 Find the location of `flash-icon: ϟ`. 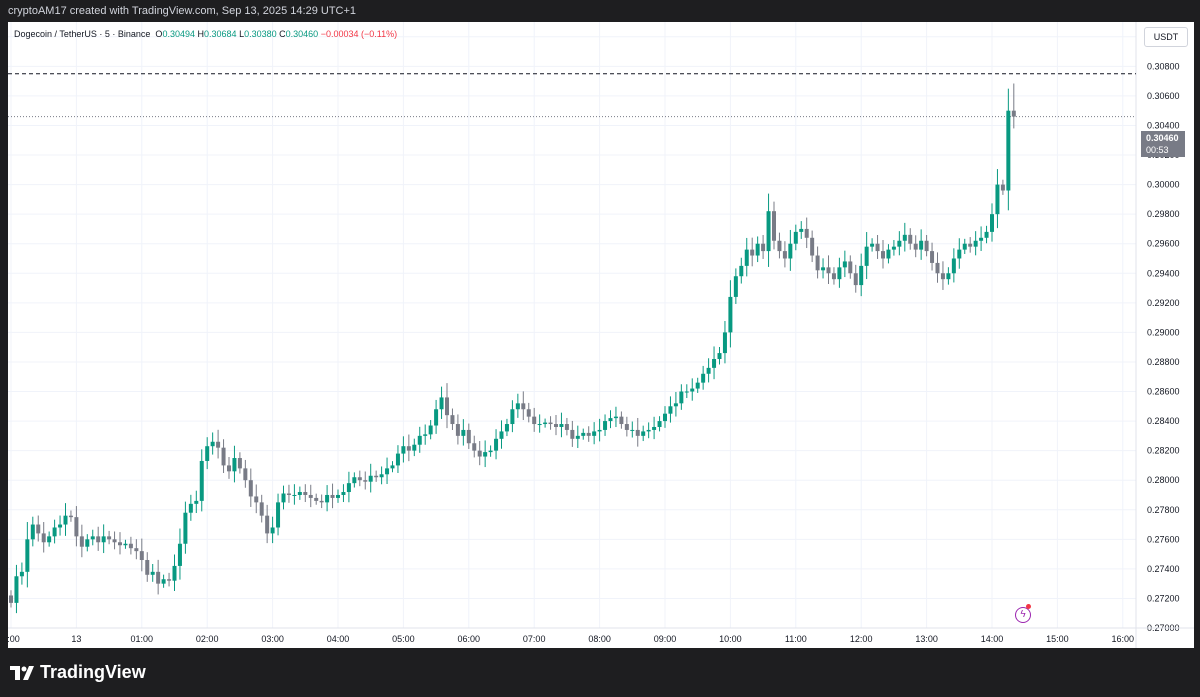

flash-icon: ϟ is located at coordinates (1023, 615).